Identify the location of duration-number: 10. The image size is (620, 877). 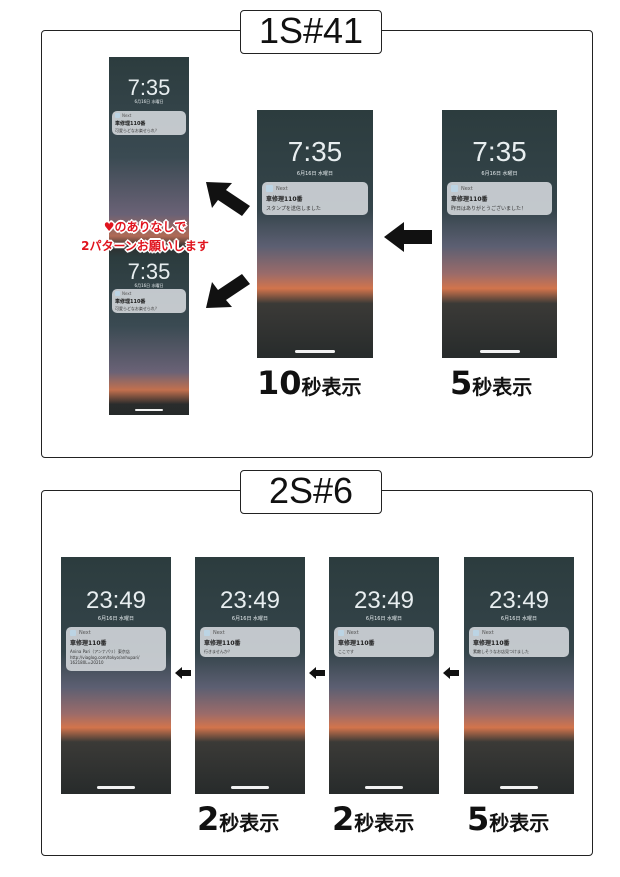
(279, 383).